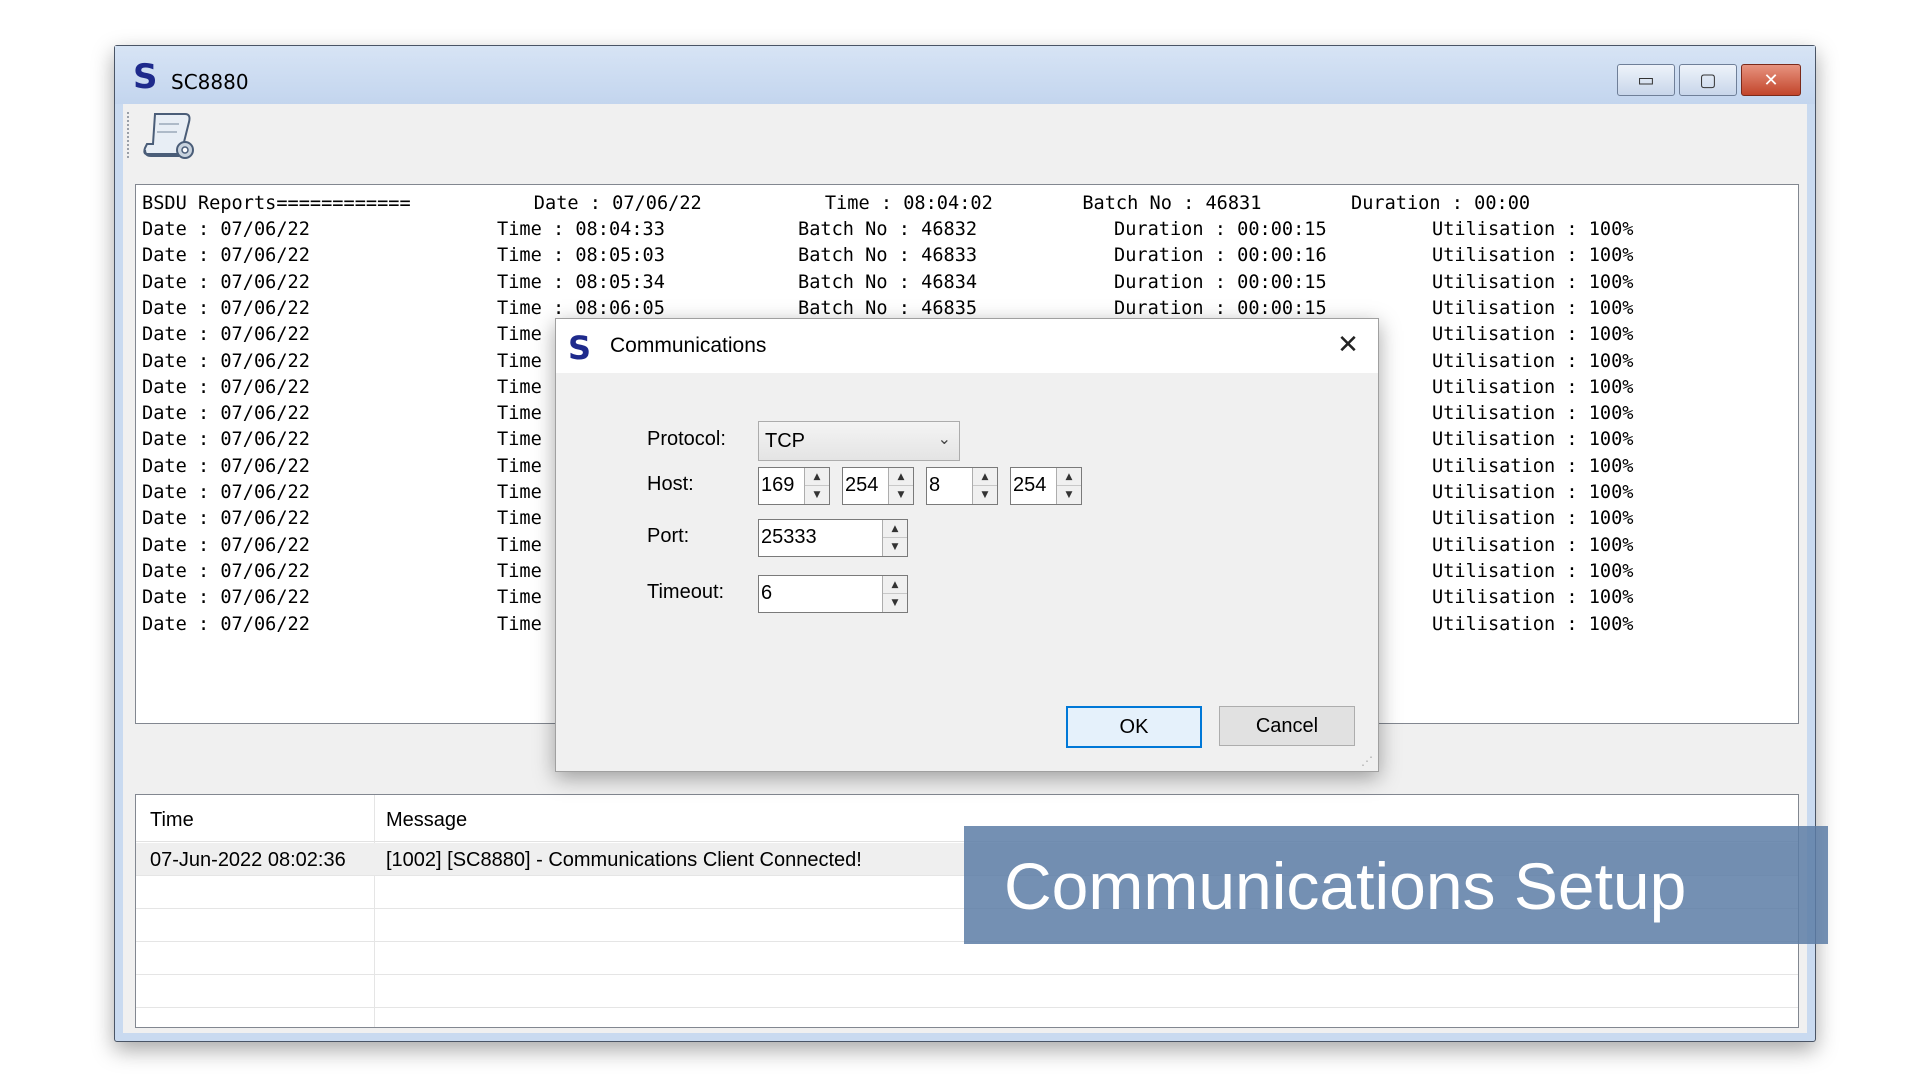 The image size is (1920, 1080). I want to click on toolbar-grip, so click(129, 135).